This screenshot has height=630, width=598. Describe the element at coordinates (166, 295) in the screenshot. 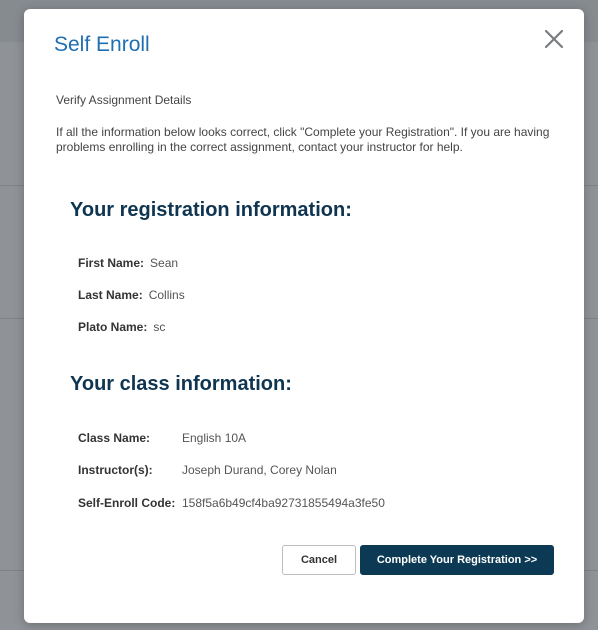

I see `last-name-value: Collins` at that location.